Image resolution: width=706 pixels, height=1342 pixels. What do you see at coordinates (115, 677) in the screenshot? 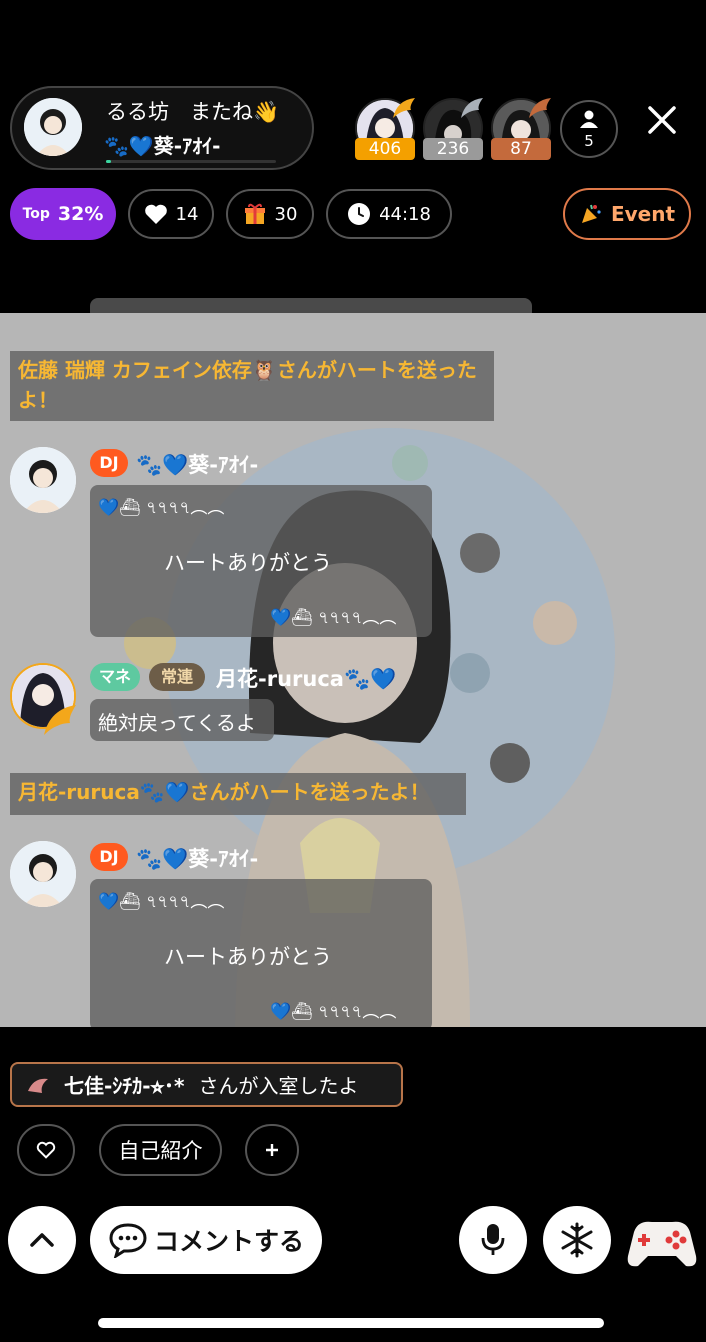
I see `manager-badge: マネ` at bounding box center [115, 677].